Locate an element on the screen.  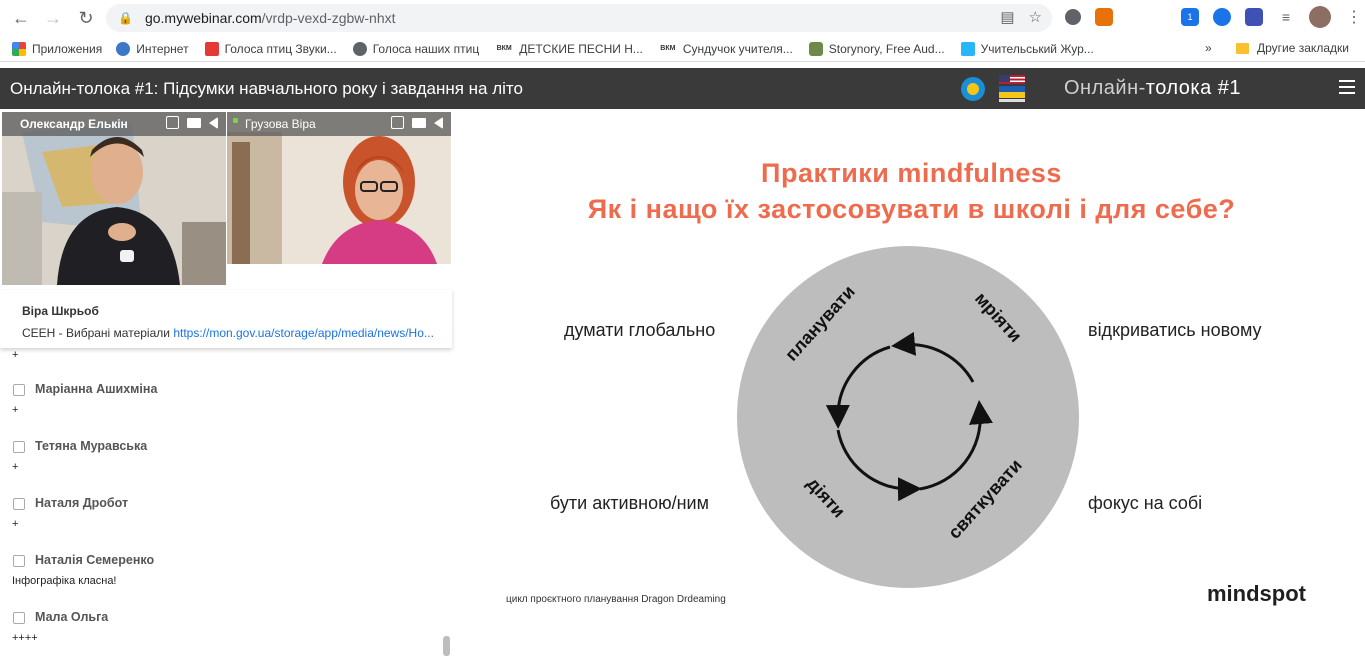
bookmark-star-icon: ☆ is located at coordinates (1035, 17).